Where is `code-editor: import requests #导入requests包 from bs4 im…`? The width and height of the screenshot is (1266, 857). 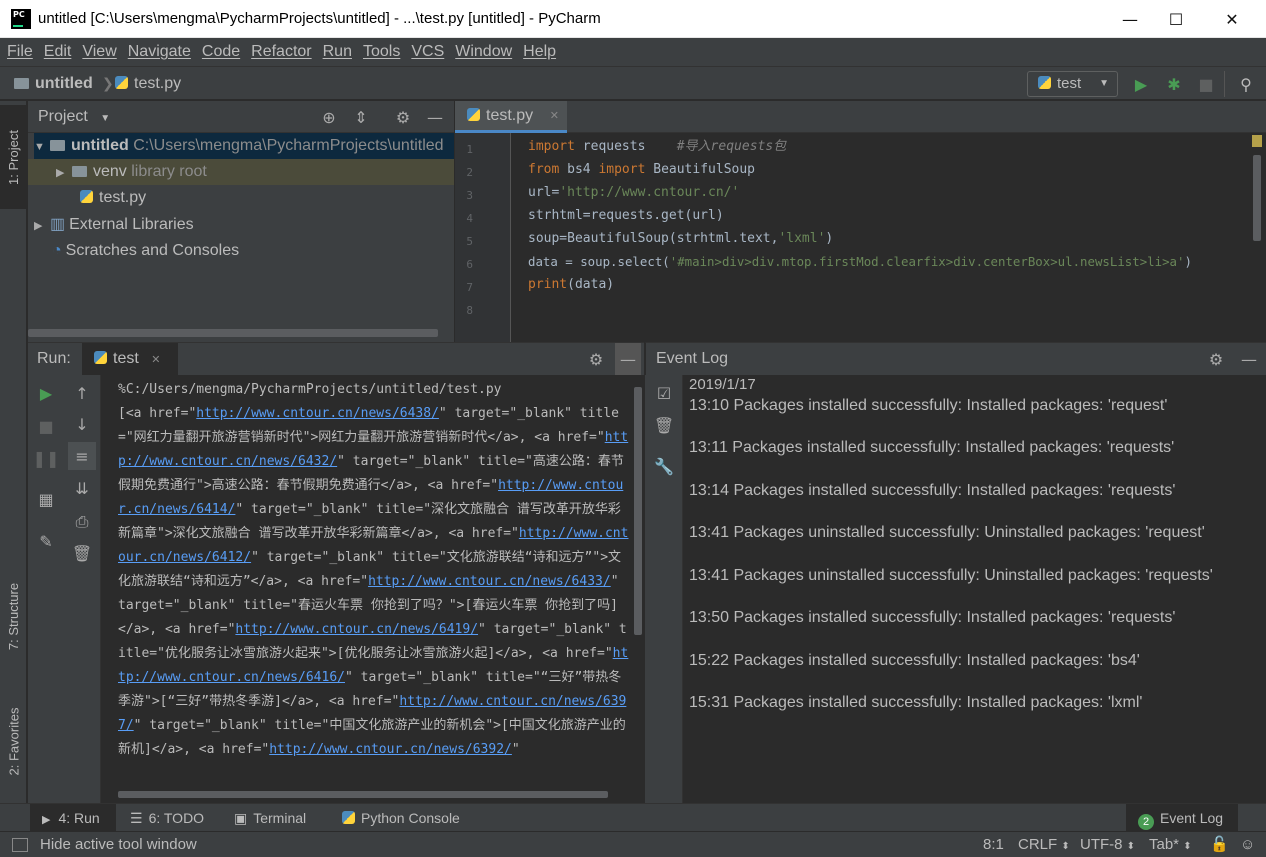
code-editor: import requests #导入requests包 from bs4 im… is located at coordinates (881, 237).